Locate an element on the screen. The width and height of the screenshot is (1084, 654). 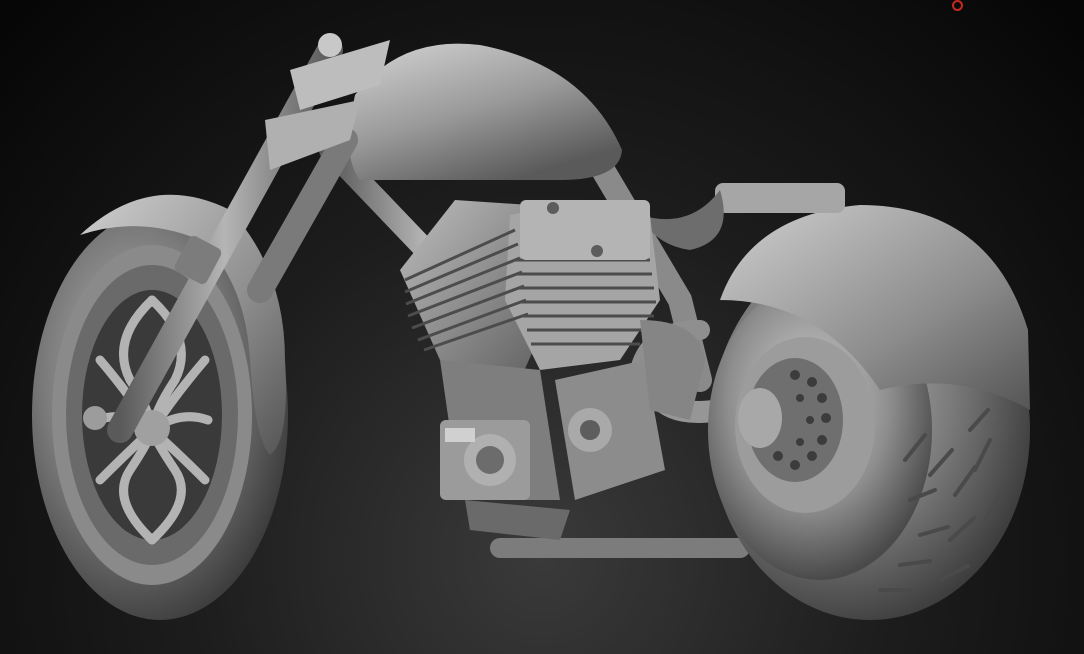
red-circle-icon is located at coordinates (957, 5).